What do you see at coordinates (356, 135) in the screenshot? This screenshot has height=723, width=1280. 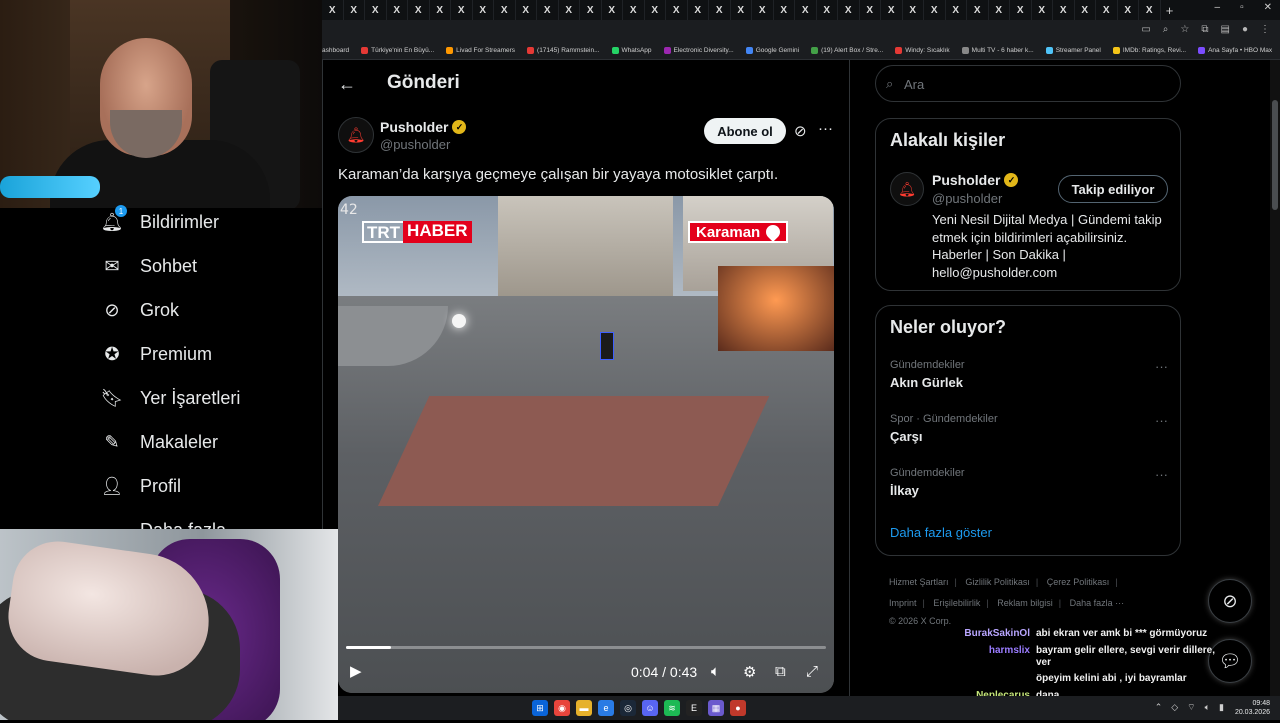 I see `author-avatar: 🔔︎` at bounding box center [356, 135].